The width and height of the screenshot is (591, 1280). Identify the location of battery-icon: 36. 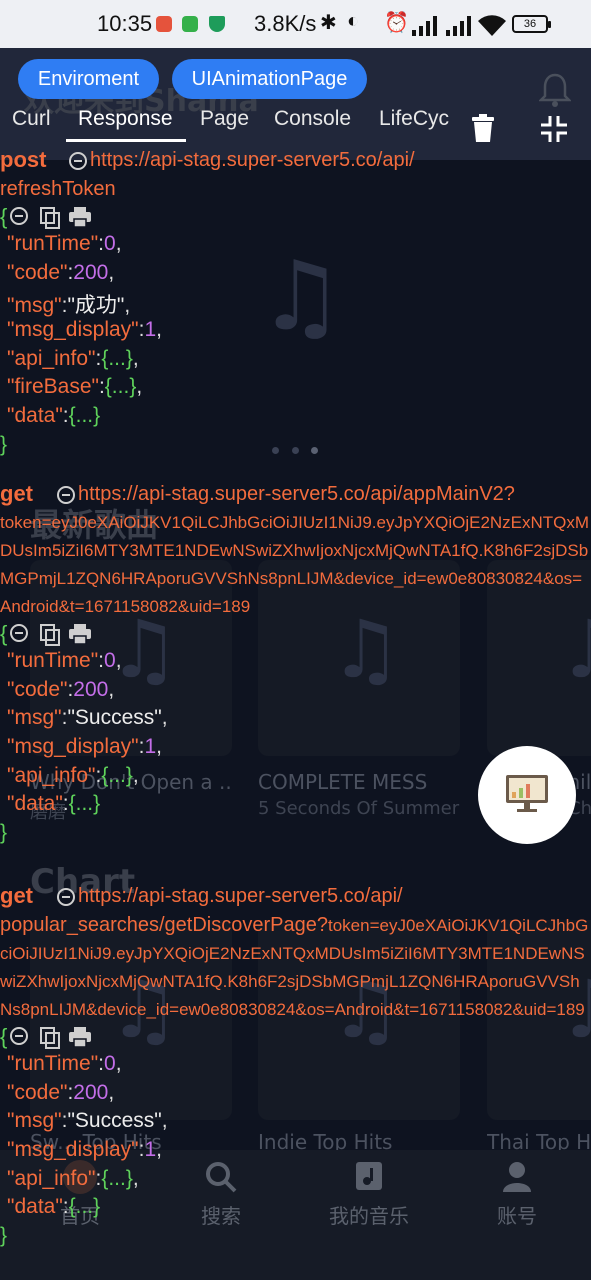
(531, 24).